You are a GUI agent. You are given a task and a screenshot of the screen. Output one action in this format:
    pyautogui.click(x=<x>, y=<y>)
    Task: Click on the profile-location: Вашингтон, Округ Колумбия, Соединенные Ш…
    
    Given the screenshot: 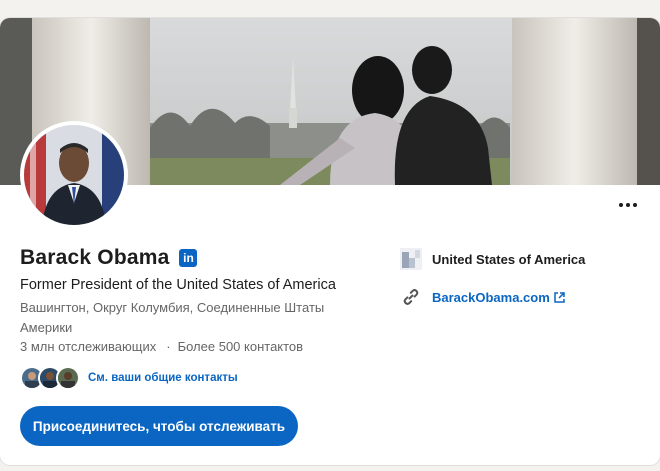 What is the action you would take?
    pyautogui.click(x=172, y=317)
    